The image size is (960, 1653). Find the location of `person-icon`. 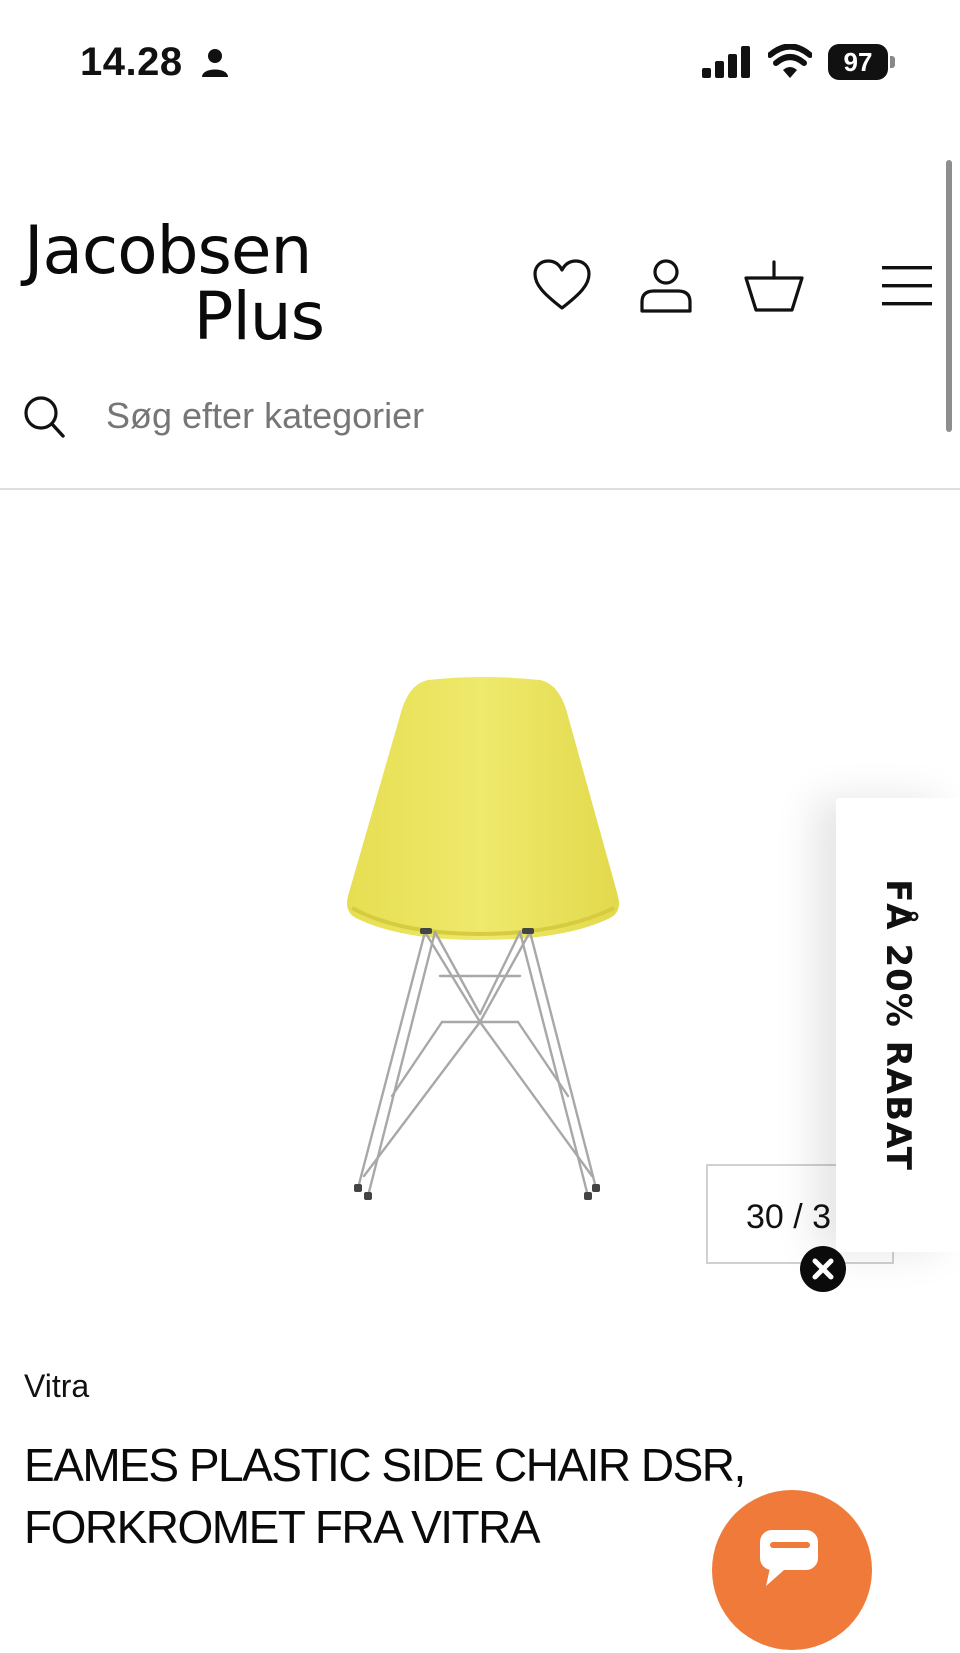

person-icon is located at coordinates (215, 63).